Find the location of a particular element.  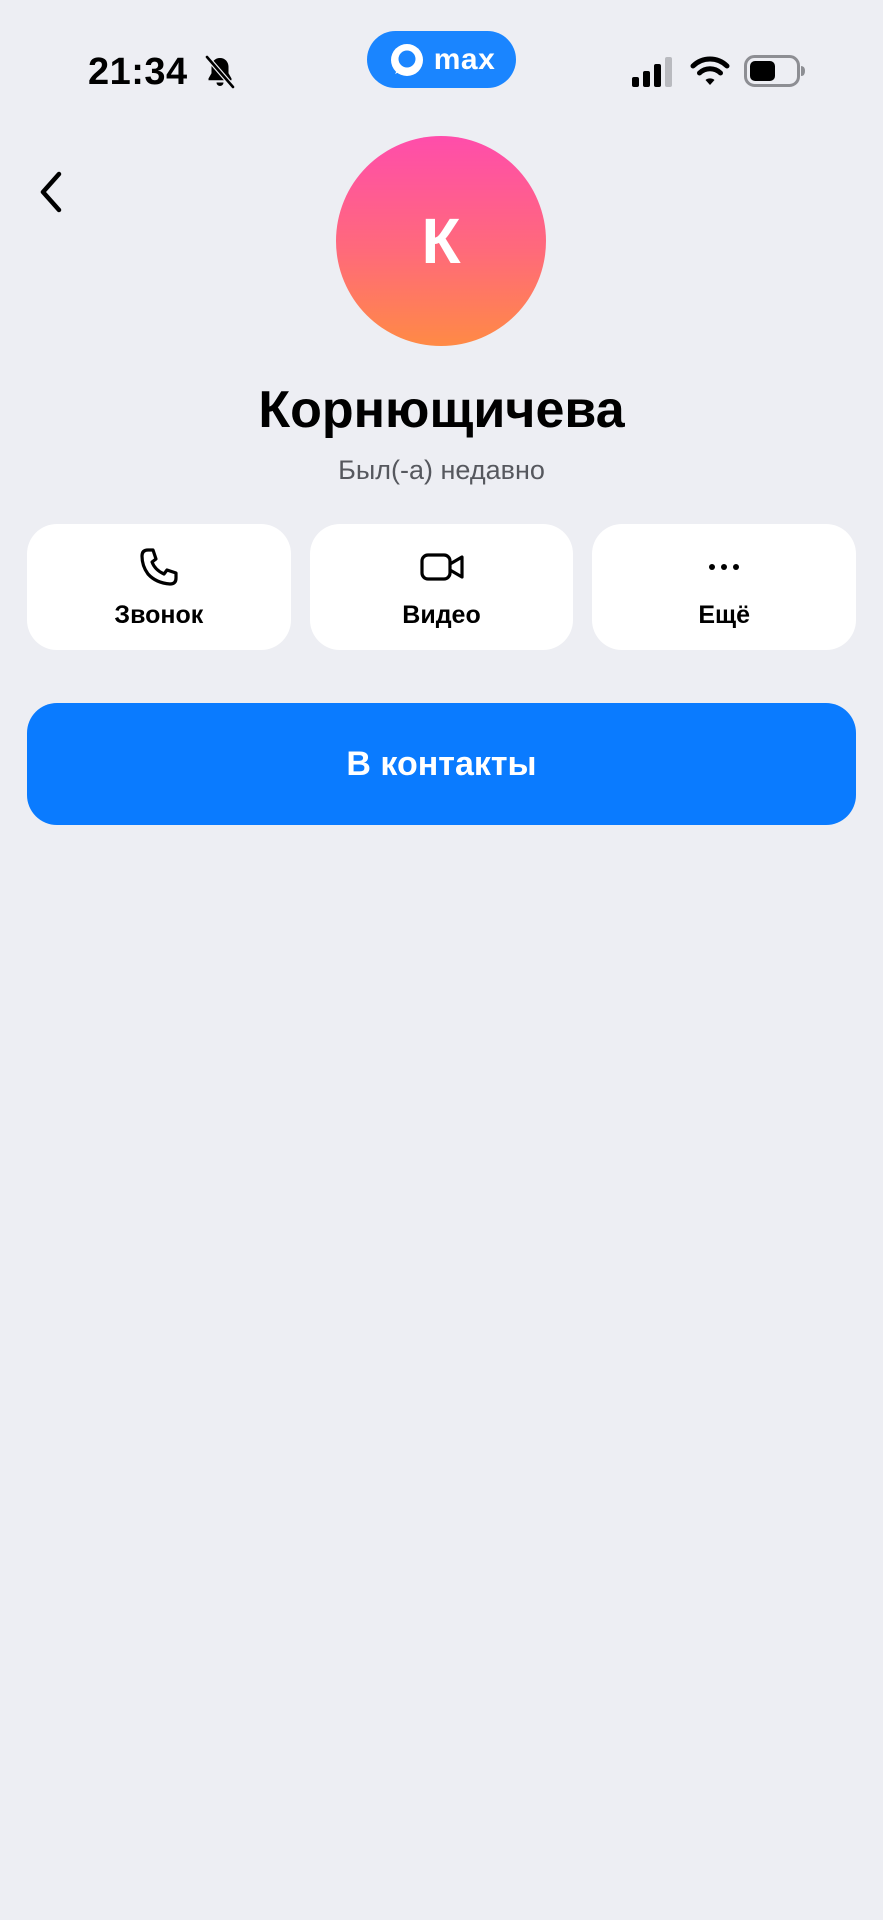

more-dots-icon is located at coordinates (724, 567).